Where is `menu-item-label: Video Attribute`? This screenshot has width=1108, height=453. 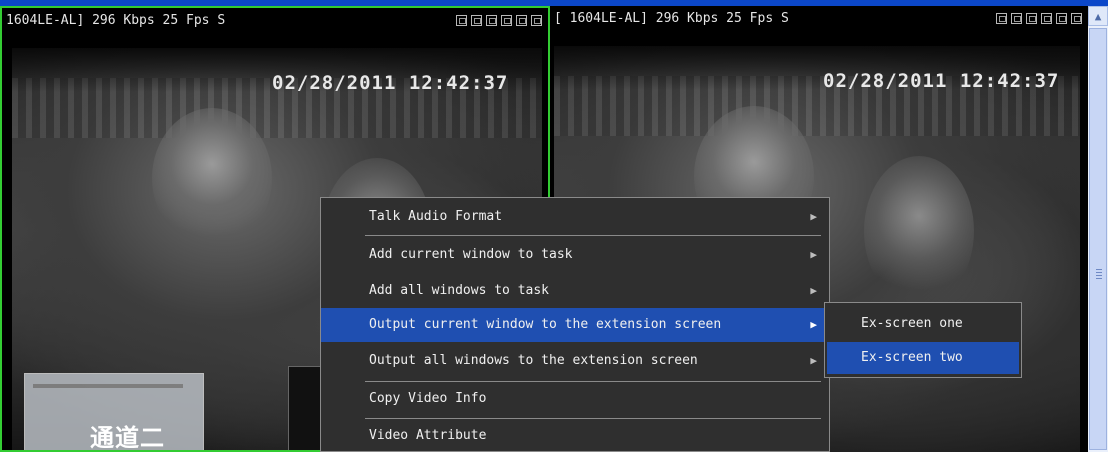 menu-item-label: Video Attribute is located at coordinates (428, 435).